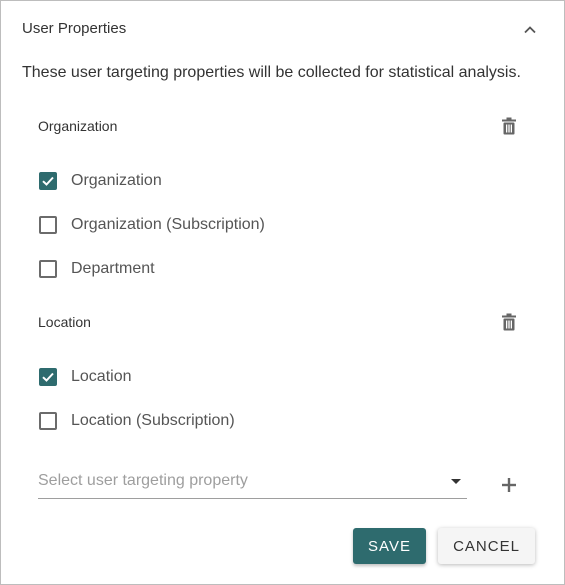 The image size is (565, 585). Describe the element at coordinates (64, 322) in the screenshot. I see `group-title-location: Location` at that location.